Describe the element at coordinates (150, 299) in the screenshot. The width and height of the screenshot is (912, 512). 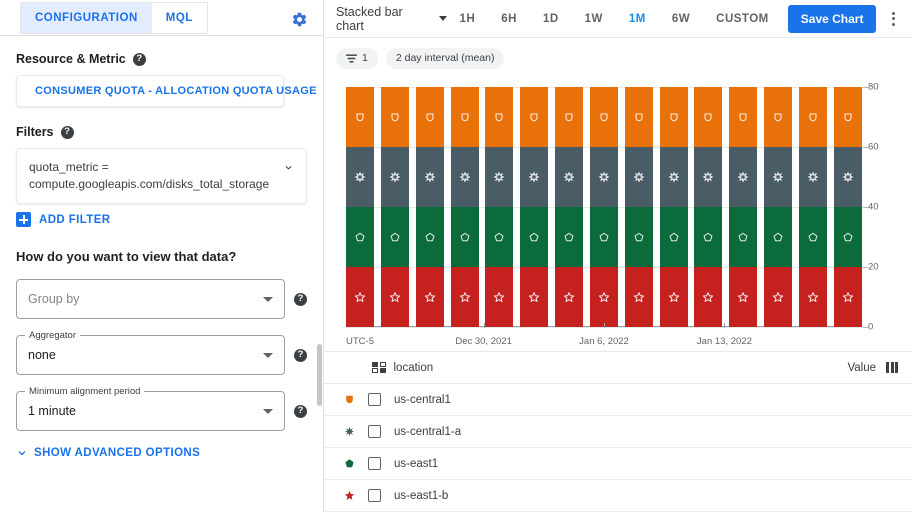
I see `group-by-select: Group by` at that location.